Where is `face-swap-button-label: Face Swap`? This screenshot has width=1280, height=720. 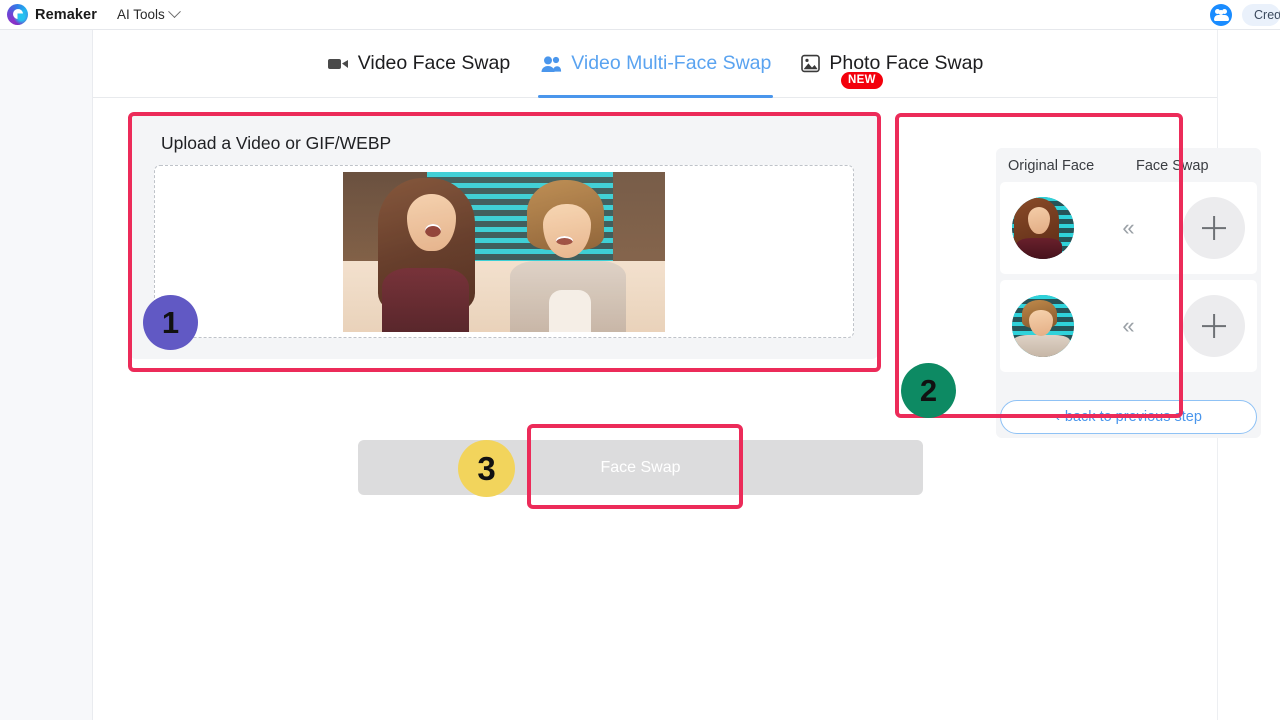
face-swap-button-label: Face Swap is located at coordinates (640, 467).